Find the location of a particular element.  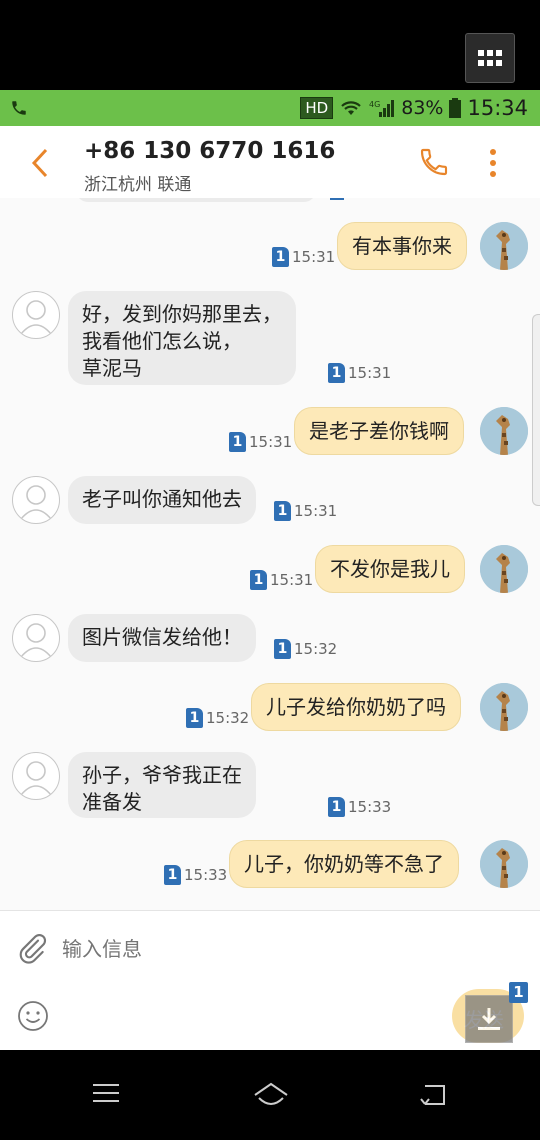

navigation-bar is located at coordinates (270, 1095).